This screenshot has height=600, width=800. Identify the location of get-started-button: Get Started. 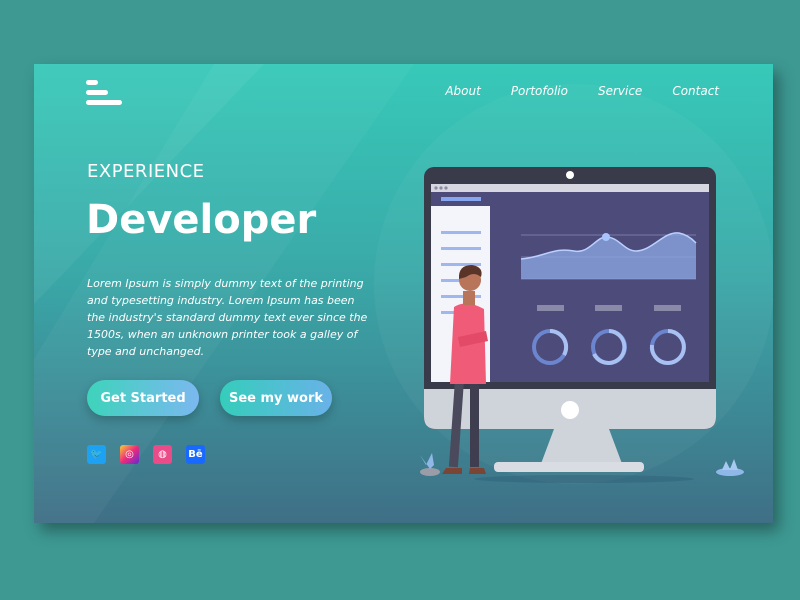
(143, 398).